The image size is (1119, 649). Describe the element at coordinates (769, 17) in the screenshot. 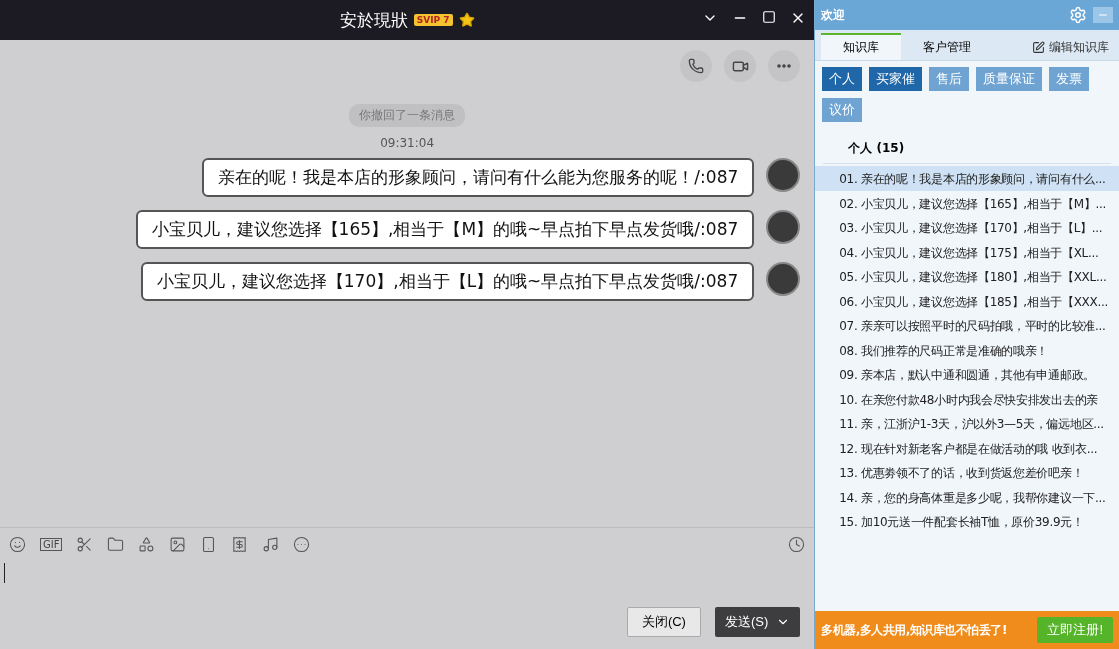

I see `maximize-icon` at that location.